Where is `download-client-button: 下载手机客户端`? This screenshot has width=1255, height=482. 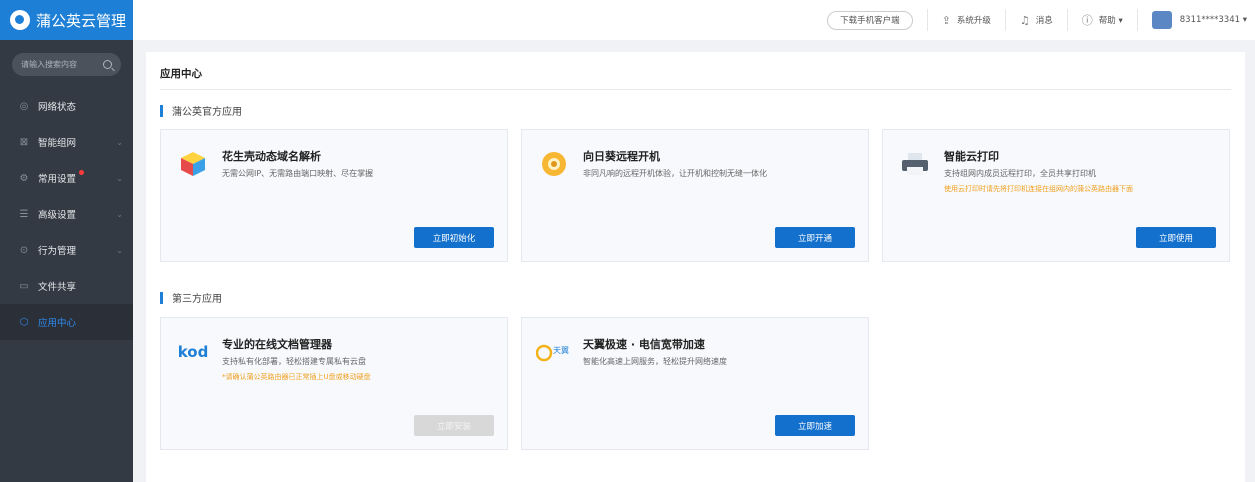 download-client-button: 下载手机客户端 is located at coordinates (870, 20).